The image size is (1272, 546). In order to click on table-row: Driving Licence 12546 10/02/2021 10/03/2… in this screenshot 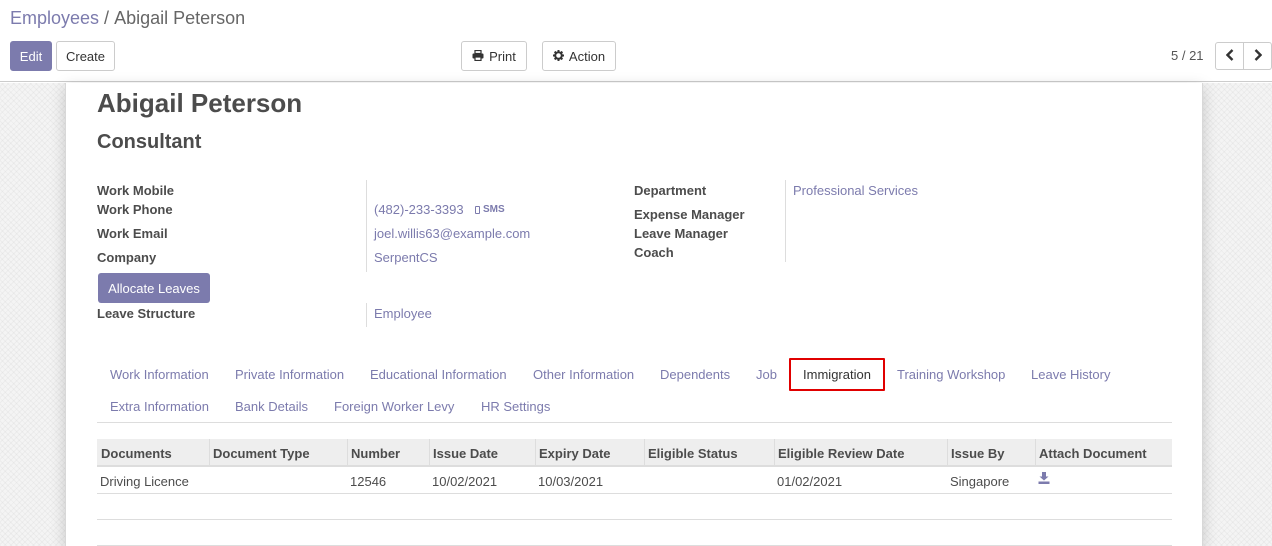, I will do `click(634, 480)`.